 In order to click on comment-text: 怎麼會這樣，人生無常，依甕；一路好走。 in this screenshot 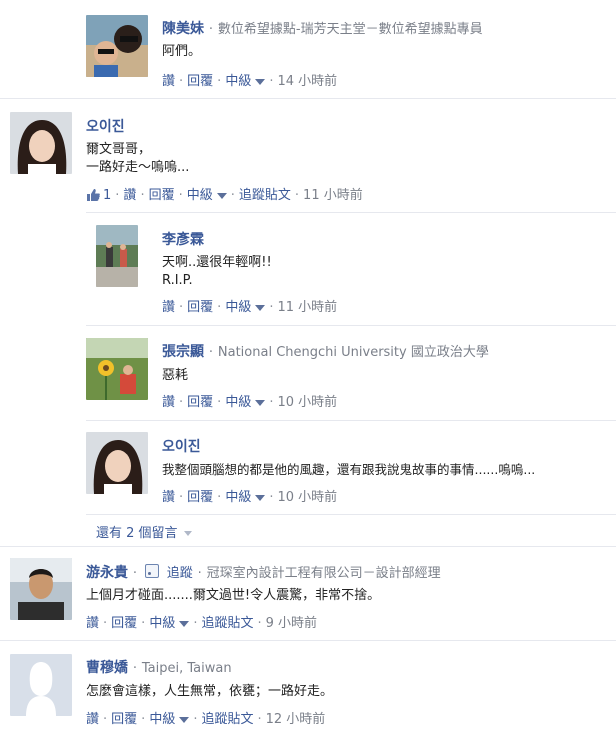, I will do `click(210, 691)`.